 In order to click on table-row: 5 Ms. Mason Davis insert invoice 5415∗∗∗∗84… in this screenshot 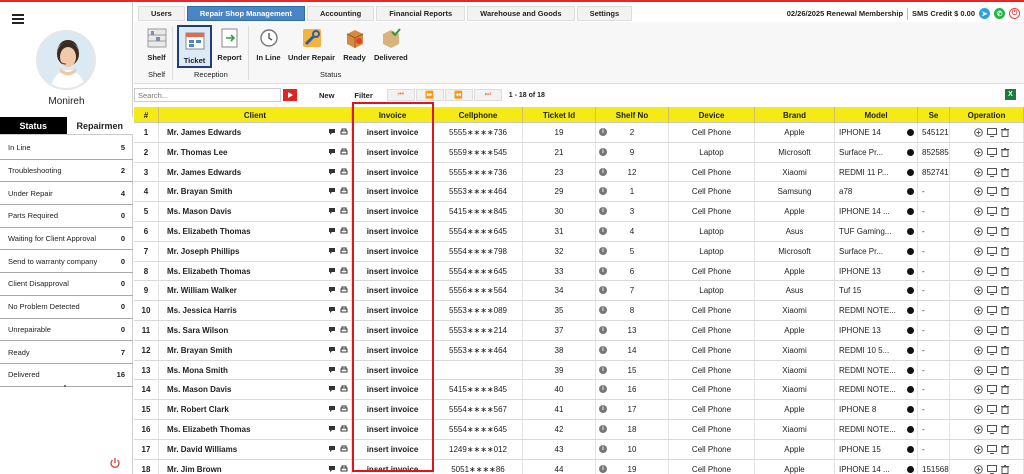, I will do `click(579, 212)`.